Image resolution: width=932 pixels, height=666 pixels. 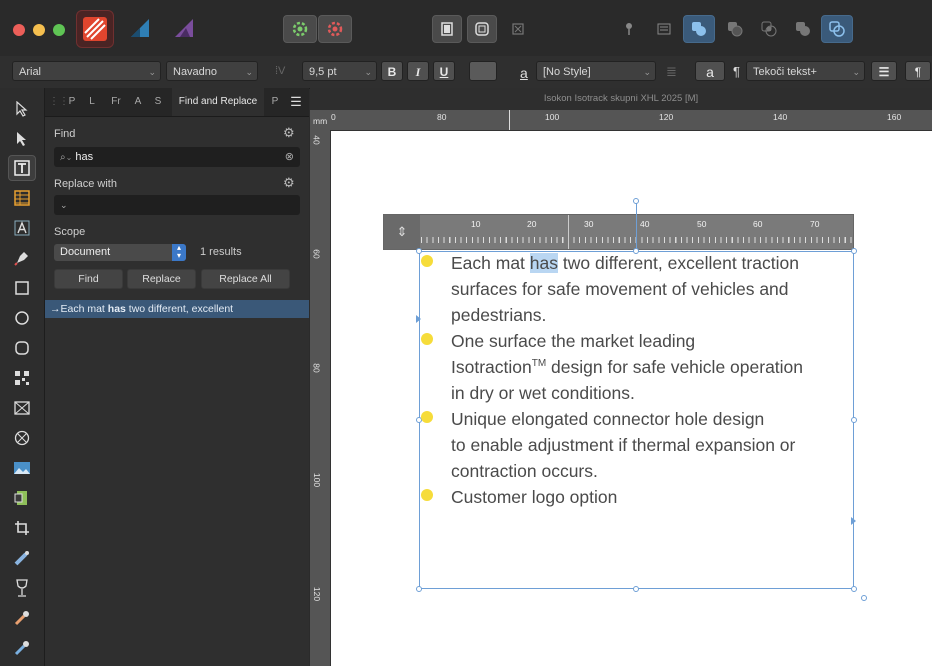 What do you see at coordinates (138, 102) in the screenshot?
I see `tab-assets: A` at bounding box center [138, 102].